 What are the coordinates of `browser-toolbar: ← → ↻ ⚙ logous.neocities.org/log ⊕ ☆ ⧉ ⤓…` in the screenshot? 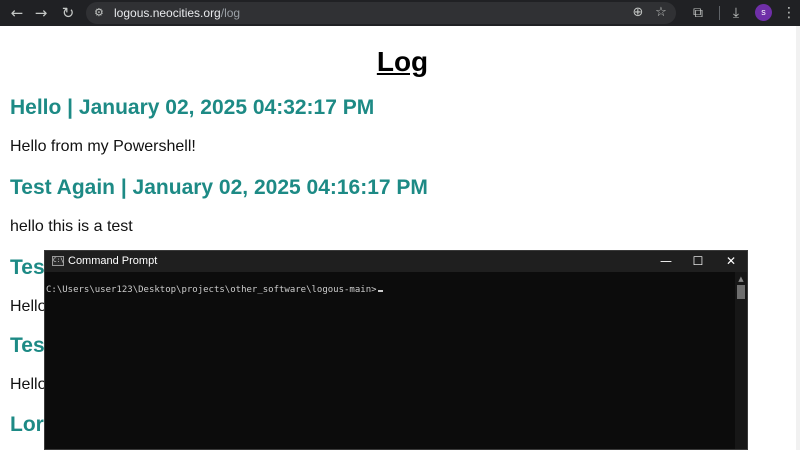 It's located at (400, 13).